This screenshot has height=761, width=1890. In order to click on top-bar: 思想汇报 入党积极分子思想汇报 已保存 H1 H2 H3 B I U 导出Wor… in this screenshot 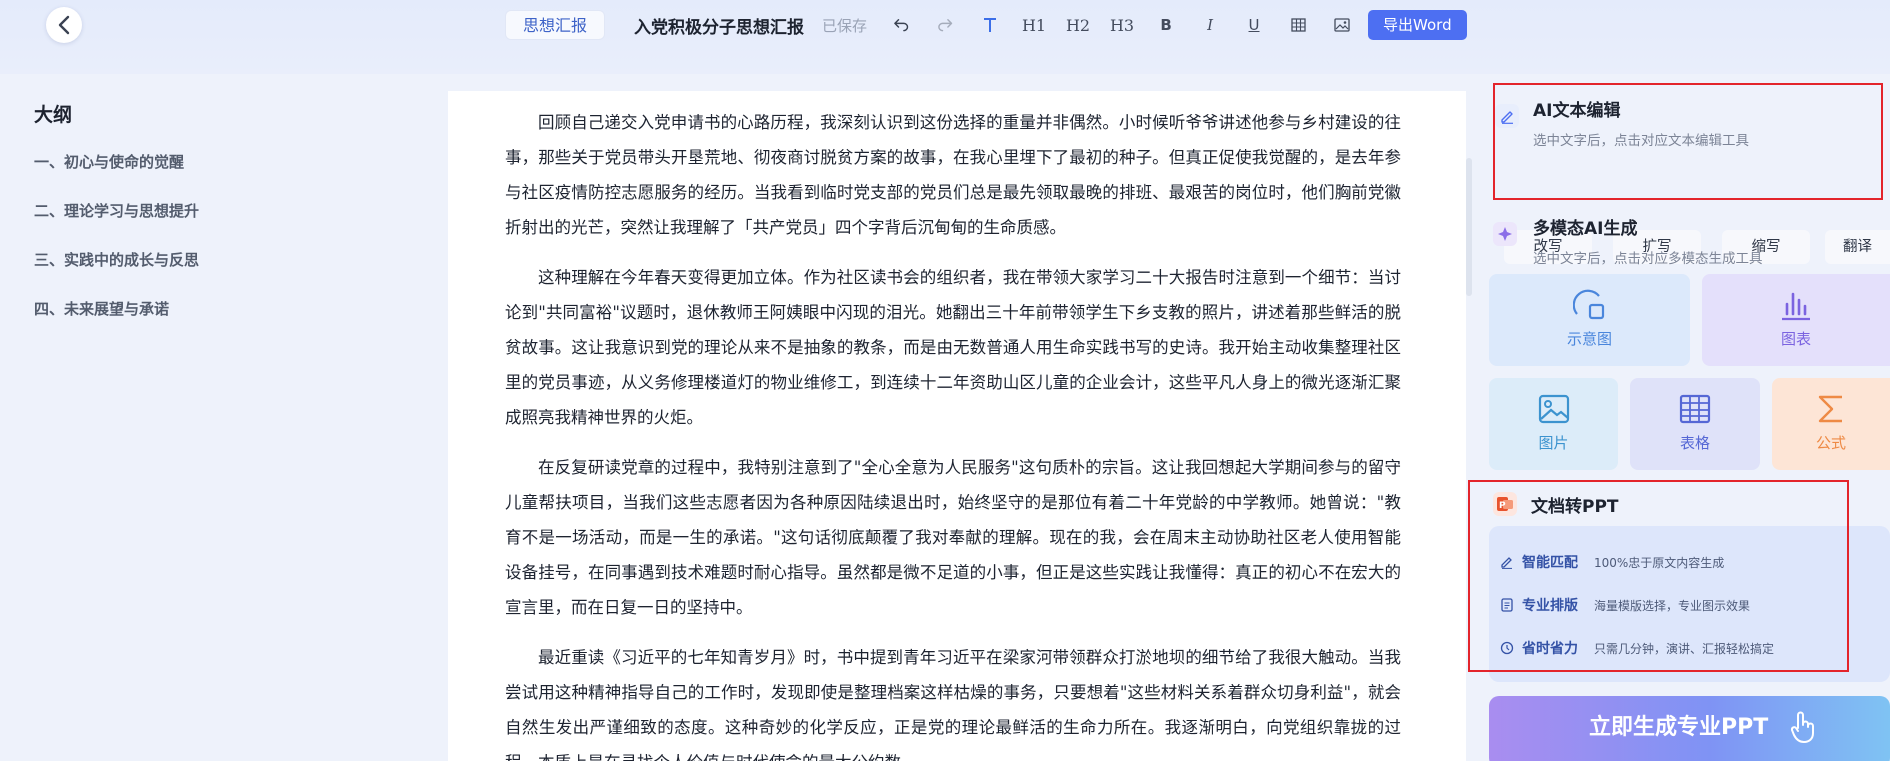, I will do `click(945, 37)`.